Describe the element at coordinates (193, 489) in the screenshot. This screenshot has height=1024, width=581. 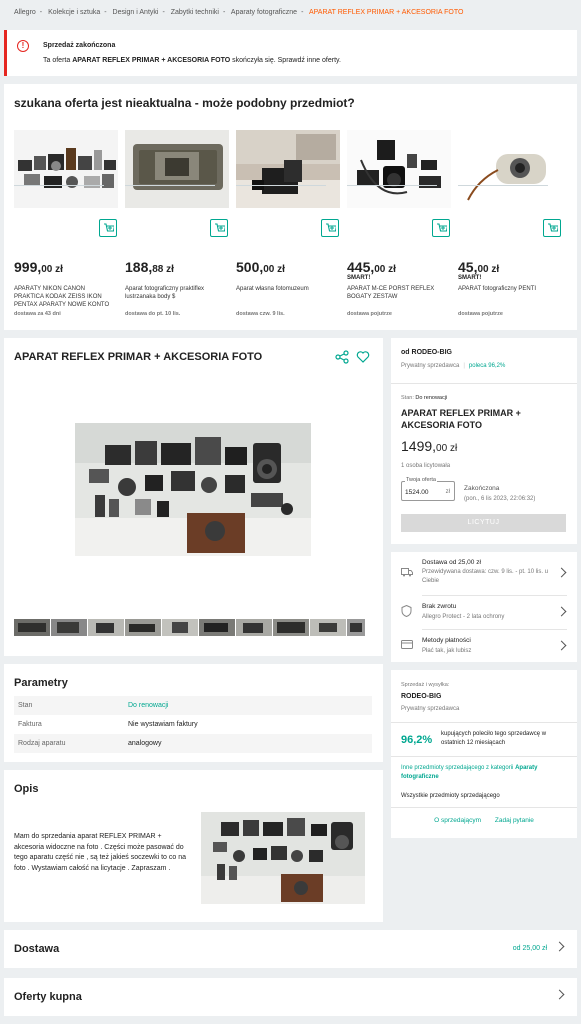
I see `main-product-photo` at that location.